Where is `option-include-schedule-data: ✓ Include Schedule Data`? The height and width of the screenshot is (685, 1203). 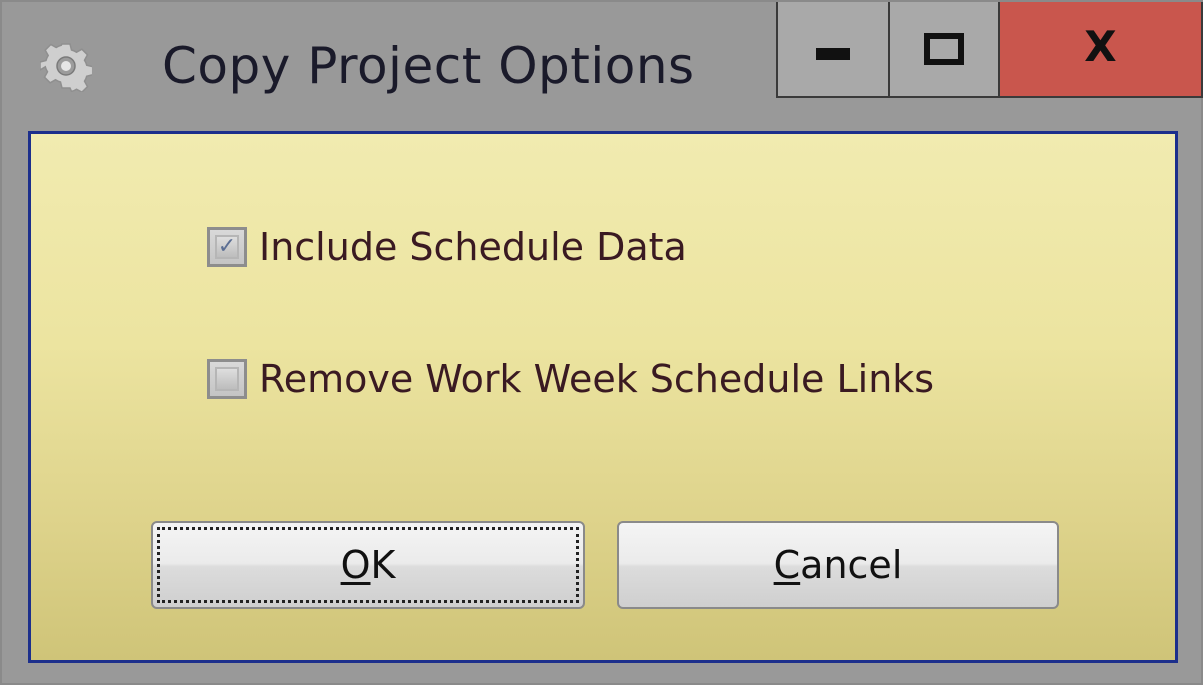
option-include-schedule-data: ✓ Include Schedule Data is located at coordinates (447, 247).